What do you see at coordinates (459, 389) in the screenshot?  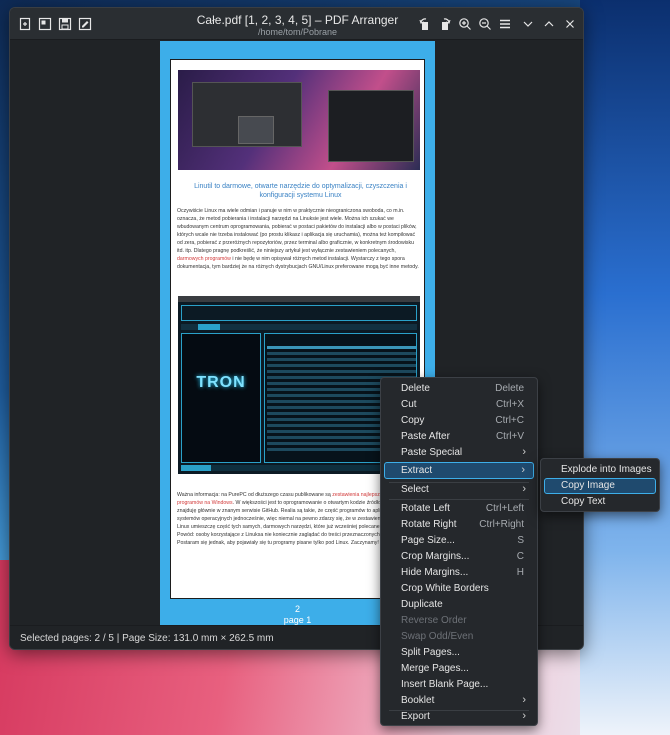 I see `menu-item-delete: Delete Delete` at bounding box center [459, 389].